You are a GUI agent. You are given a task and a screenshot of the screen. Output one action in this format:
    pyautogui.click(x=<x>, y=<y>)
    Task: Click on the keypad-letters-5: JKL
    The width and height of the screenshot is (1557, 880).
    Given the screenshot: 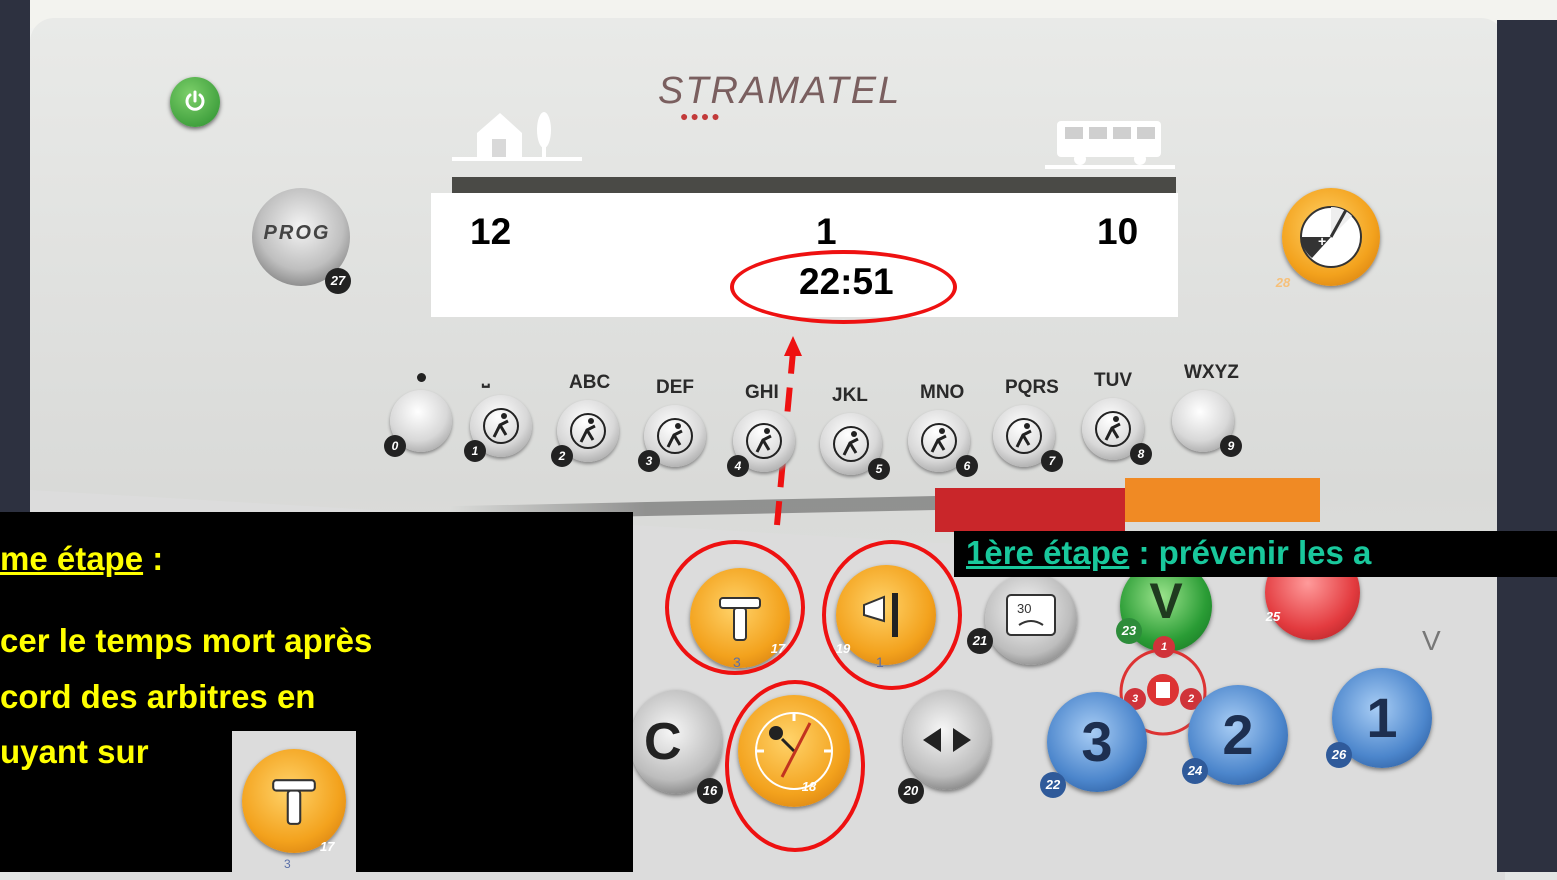 What is the action you would take?
    pyautogui.click(x=850, y=395)
    